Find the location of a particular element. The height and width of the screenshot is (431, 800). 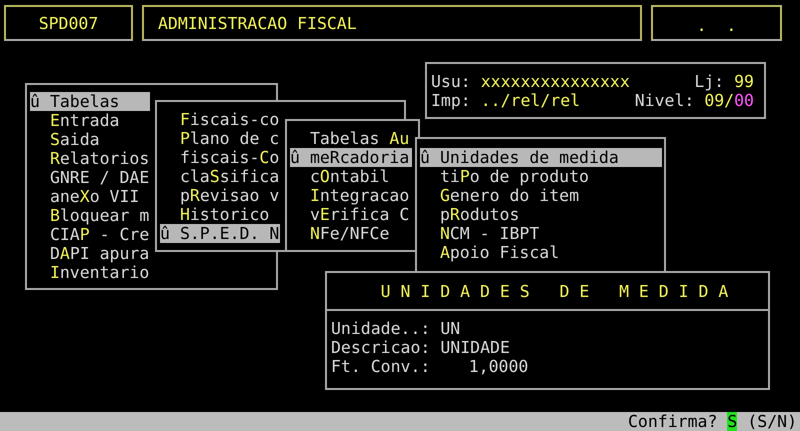

field-value: 1,0000 is located at coordinates (498, 366).